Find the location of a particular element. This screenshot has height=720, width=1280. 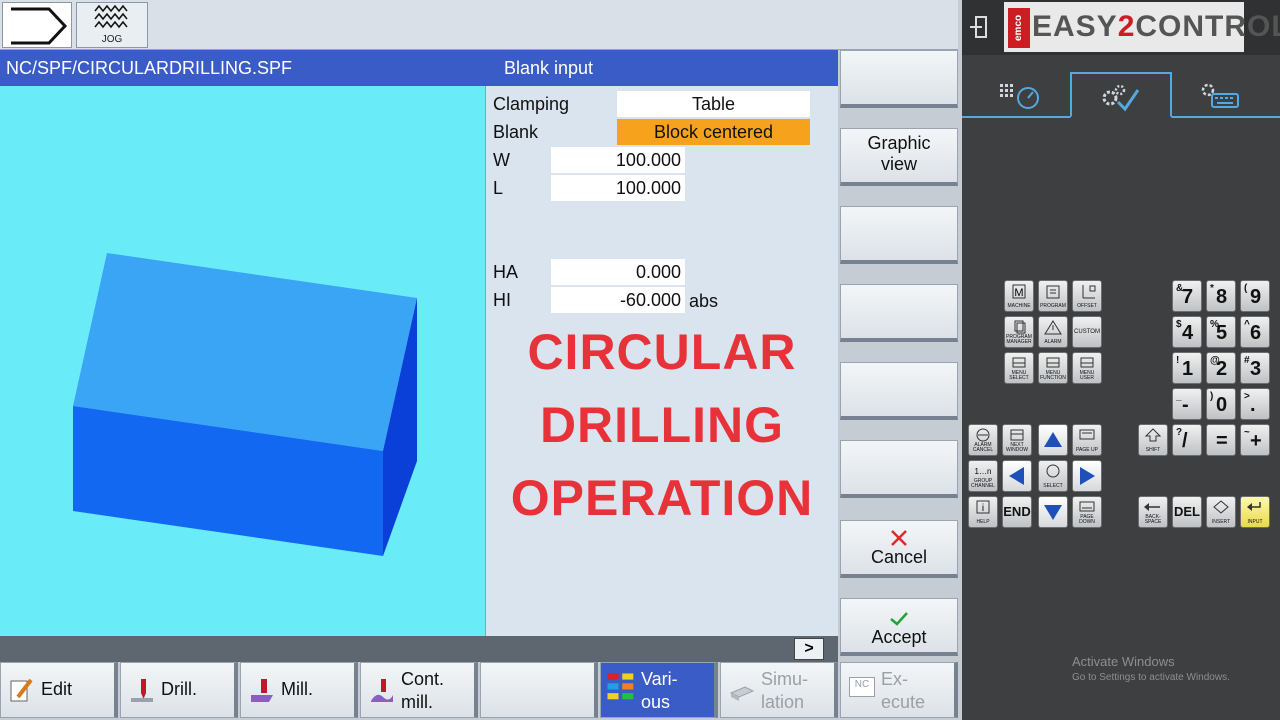

edit-softkey: Edit is located at coordinates (59, 690).